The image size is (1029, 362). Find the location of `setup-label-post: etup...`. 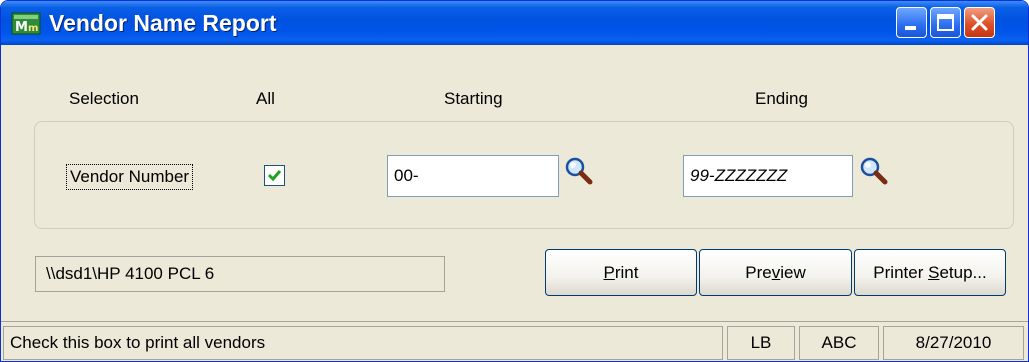

setup-label-post: etup... is located at coordinates (963, 272).